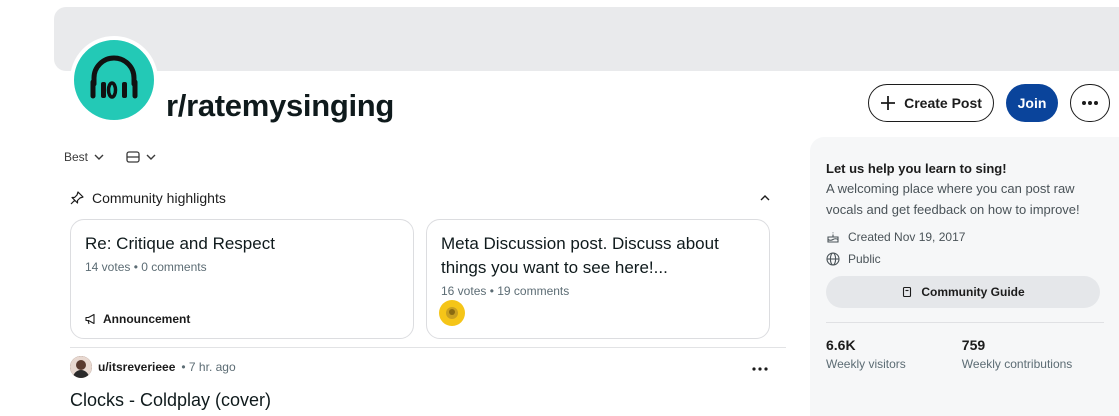 Image resolution: width=1119 pixels, height=416 pixels. Describe the element at coordinates (866, 354) in the screenshot. I see `stat-weekly-visitors: 6.6K Weekly visitors` at that location.